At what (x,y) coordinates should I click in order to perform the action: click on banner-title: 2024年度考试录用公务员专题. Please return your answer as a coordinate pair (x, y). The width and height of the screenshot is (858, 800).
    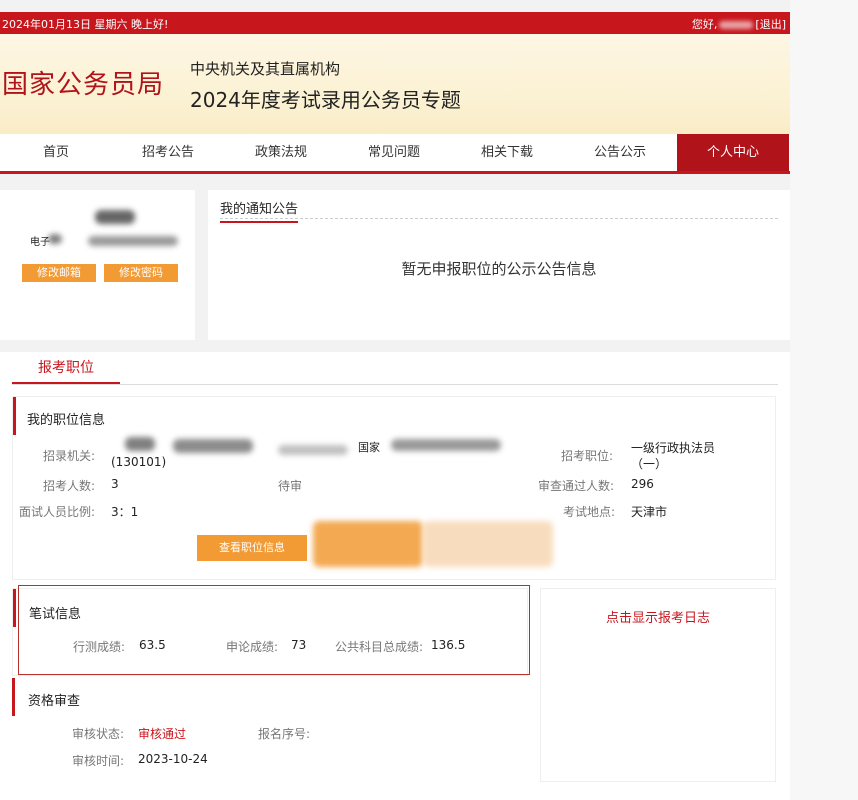
    Looking at the image, I should click on (325, 100).